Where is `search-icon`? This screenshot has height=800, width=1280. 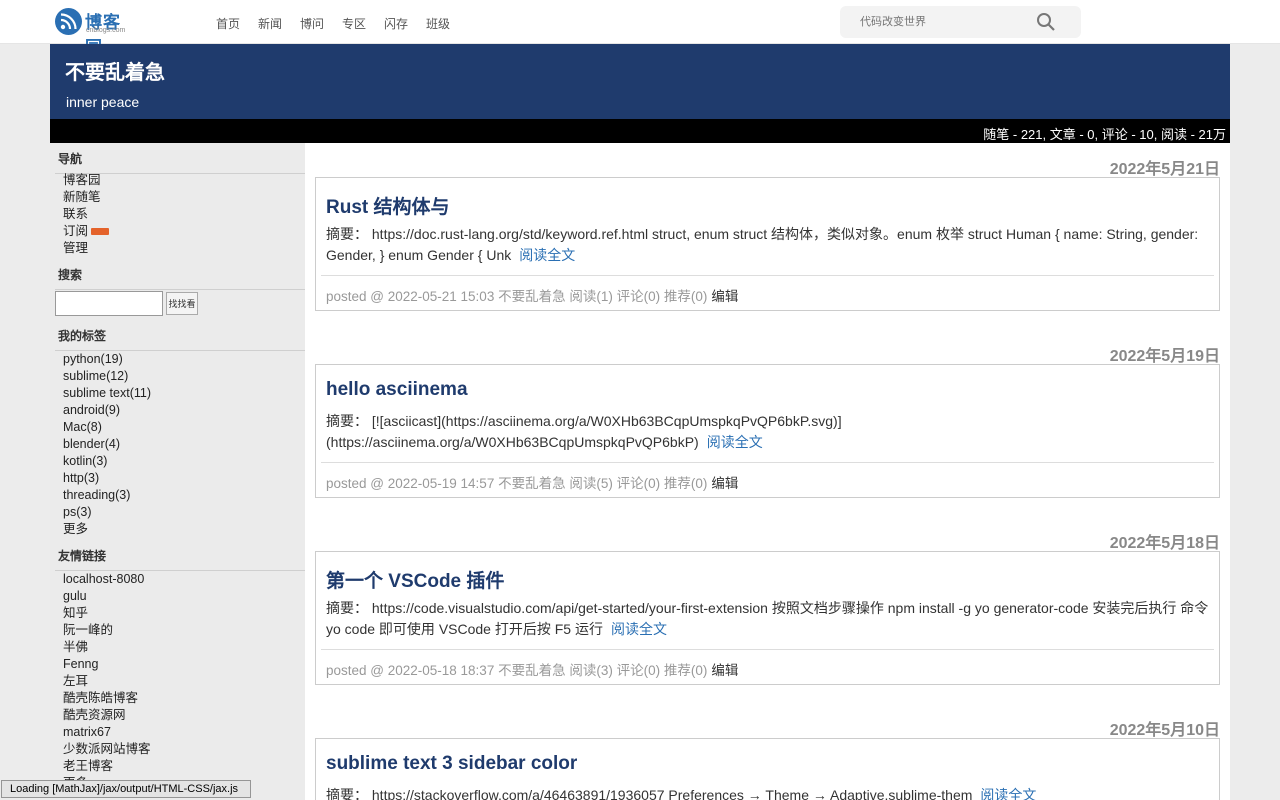 search-icon is located at coordinates (1046, 23).